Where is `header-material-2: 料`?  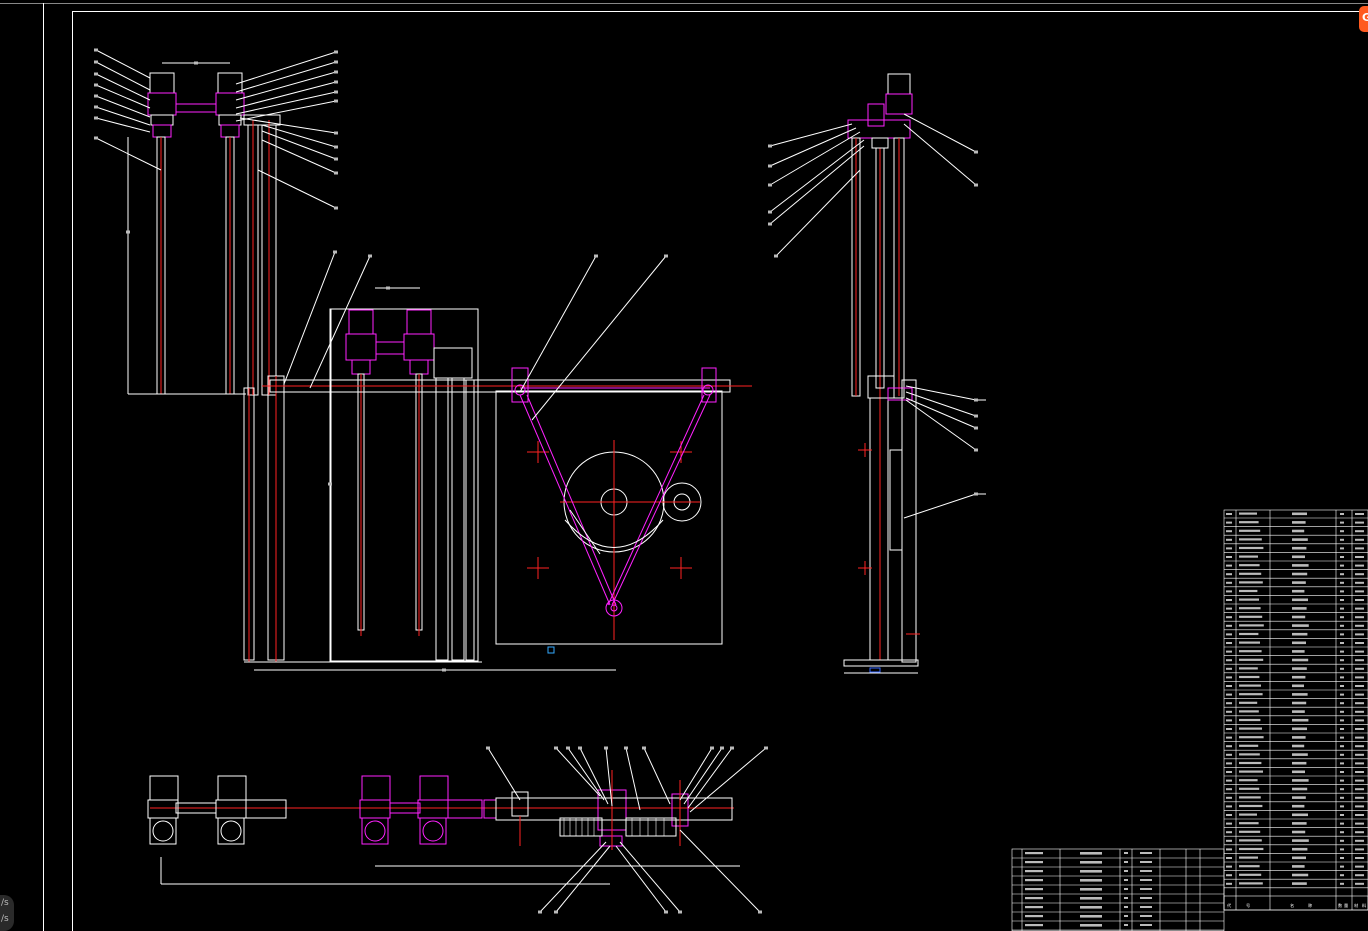
header-material-2: 料 is located at coordinates (1364, 905).